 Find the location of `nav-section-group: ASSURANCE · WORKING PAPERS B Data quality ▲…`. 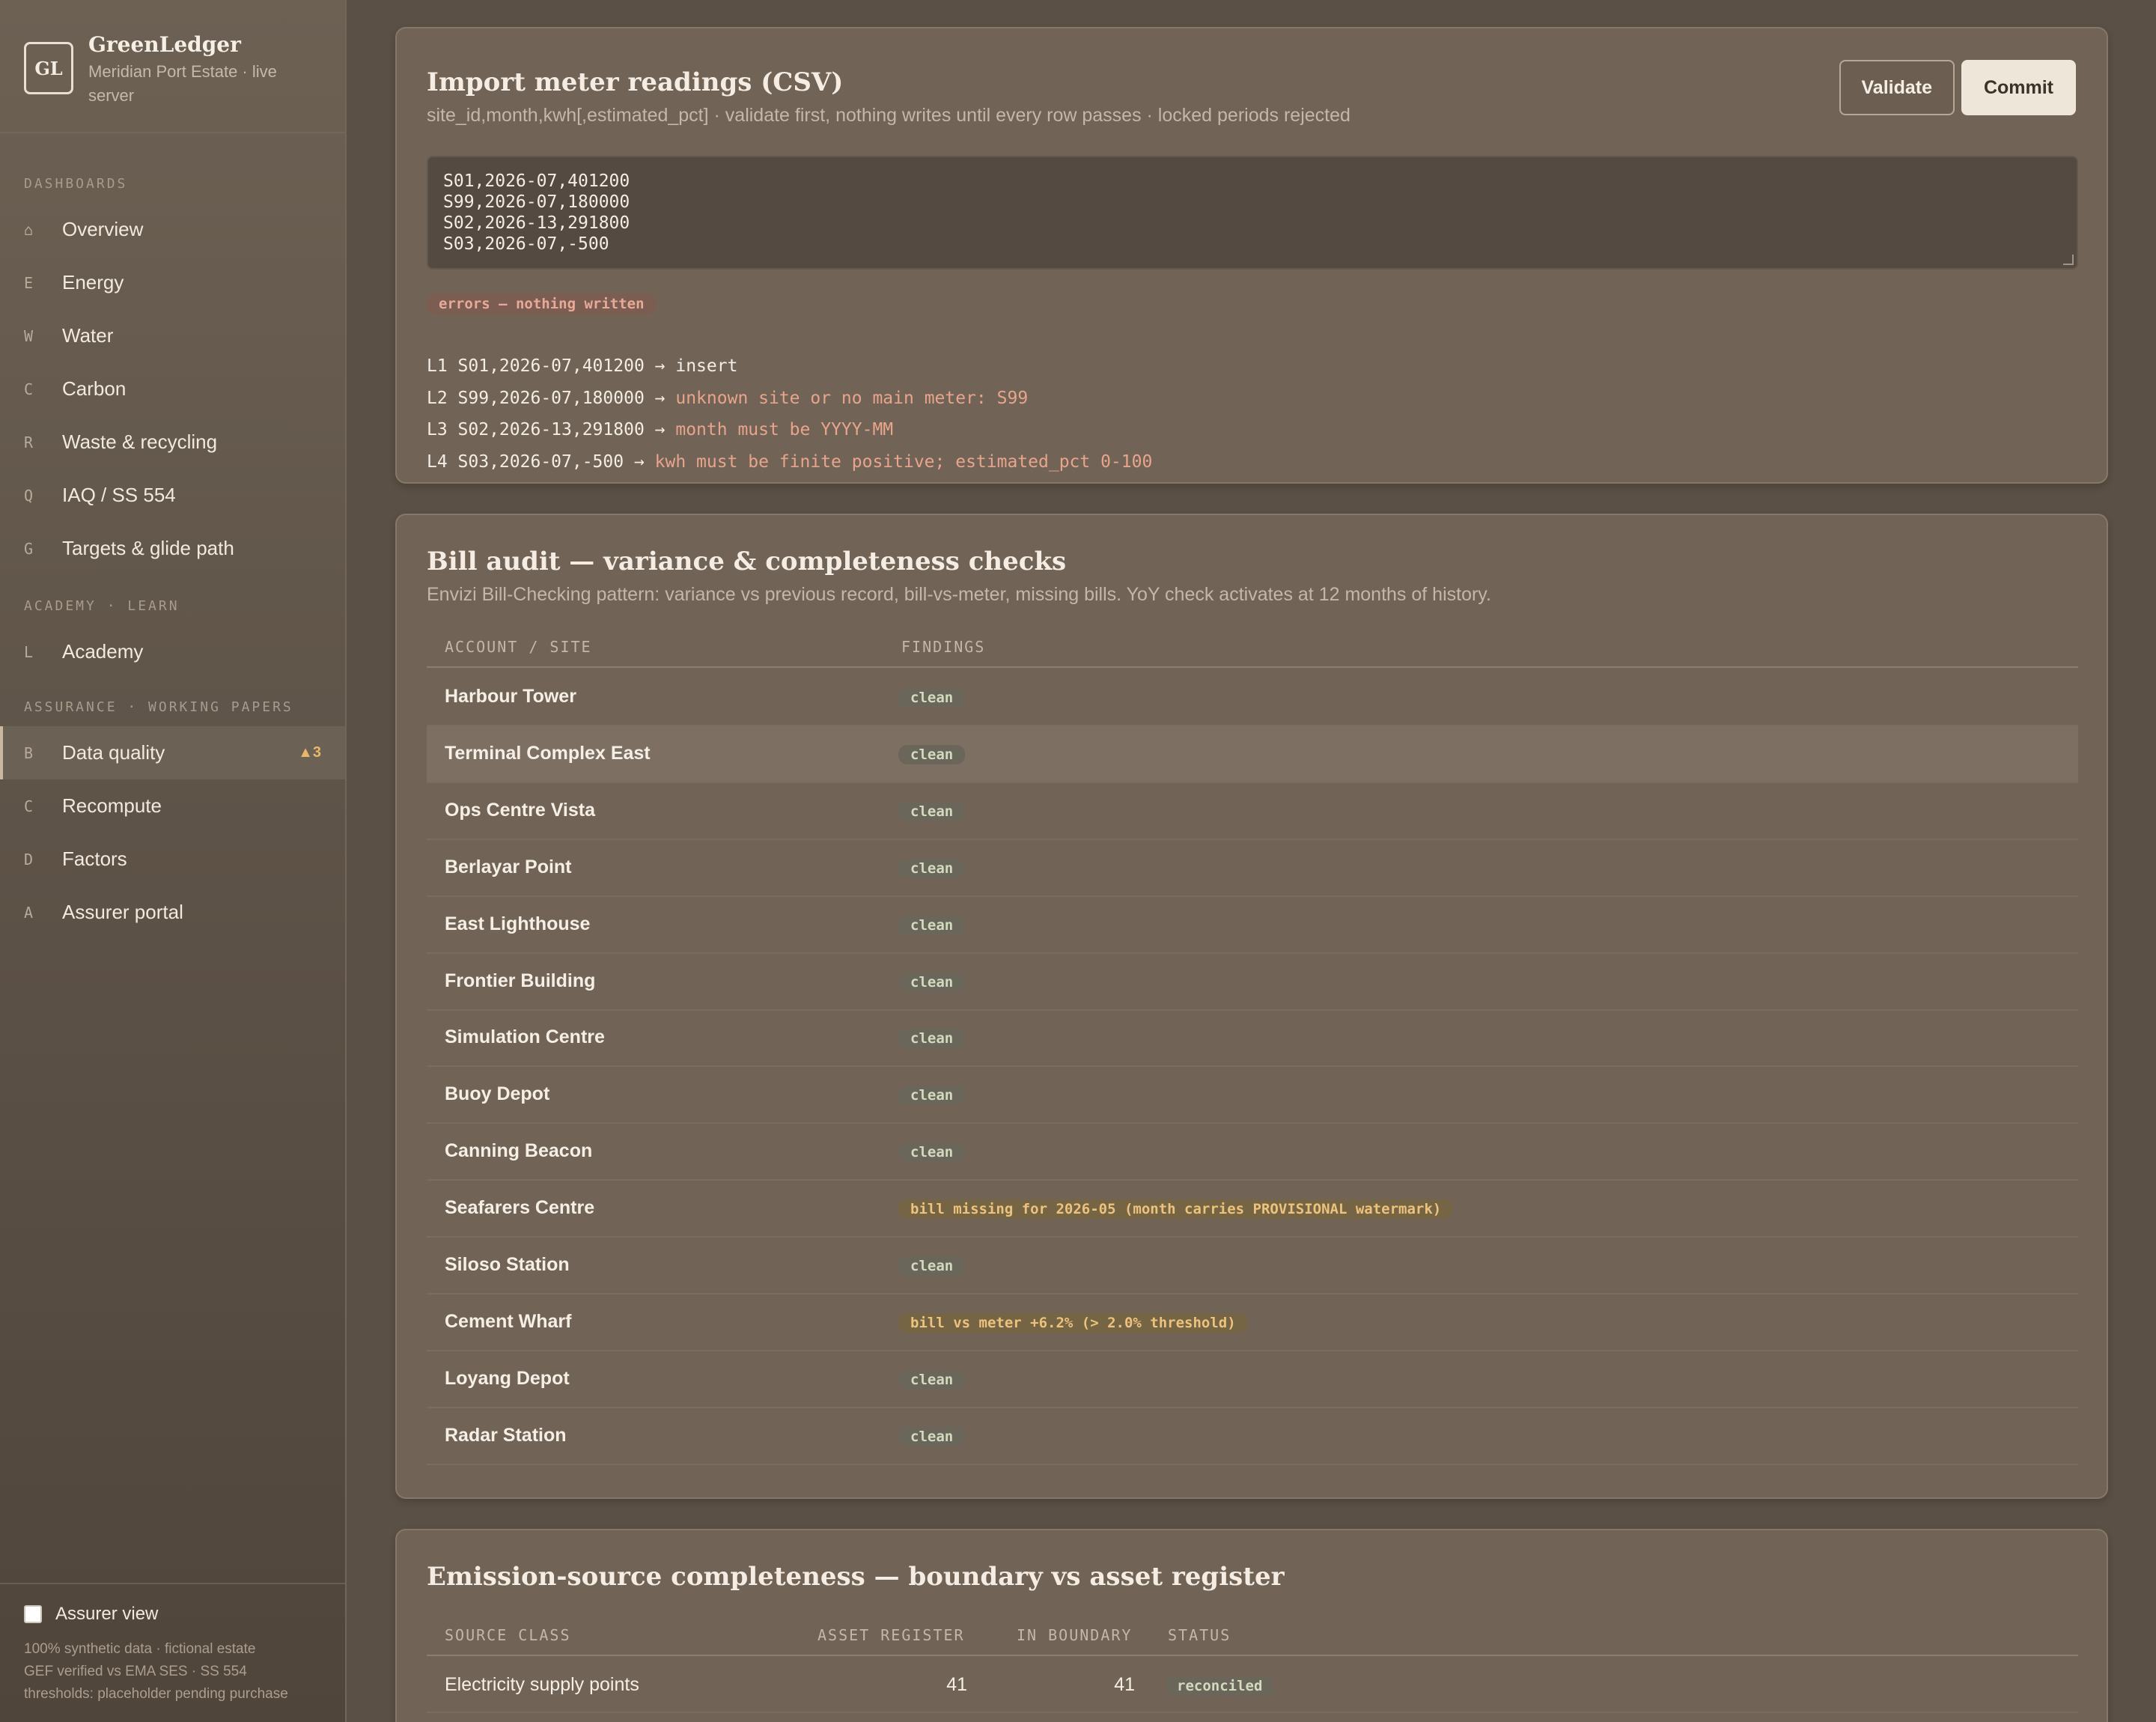

nav-section-group: ASSURANCE · WORKING PAPERS B Data quality ▲… is located at coordinates (172, 819).